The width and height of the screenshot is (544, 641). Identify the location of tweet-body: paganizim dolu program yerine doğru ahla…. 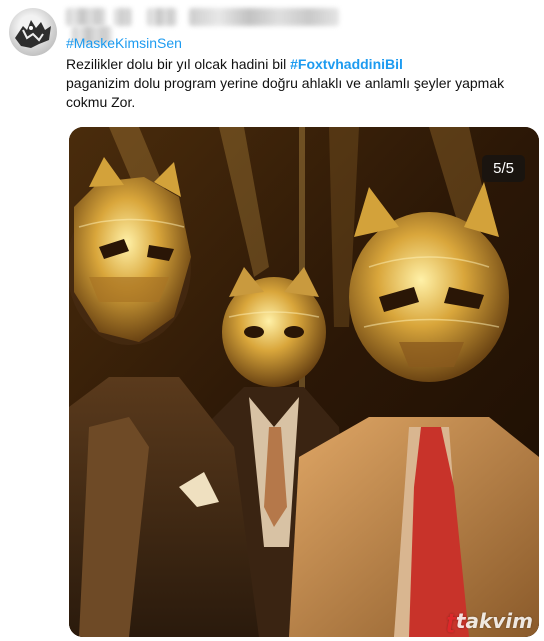
(285, 92).